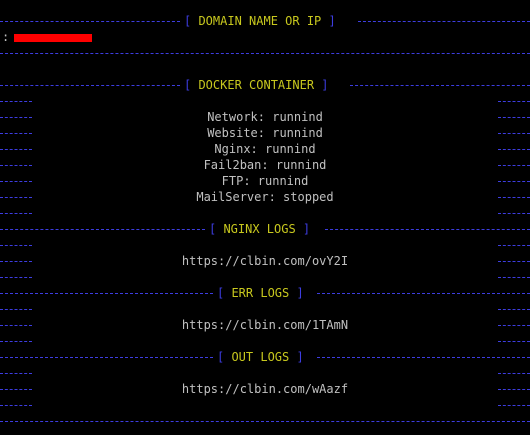 The height and width of the screenshot is (435, 530). I want to click on docker-row-ftp: FTP: runnind, so click(265, 181).